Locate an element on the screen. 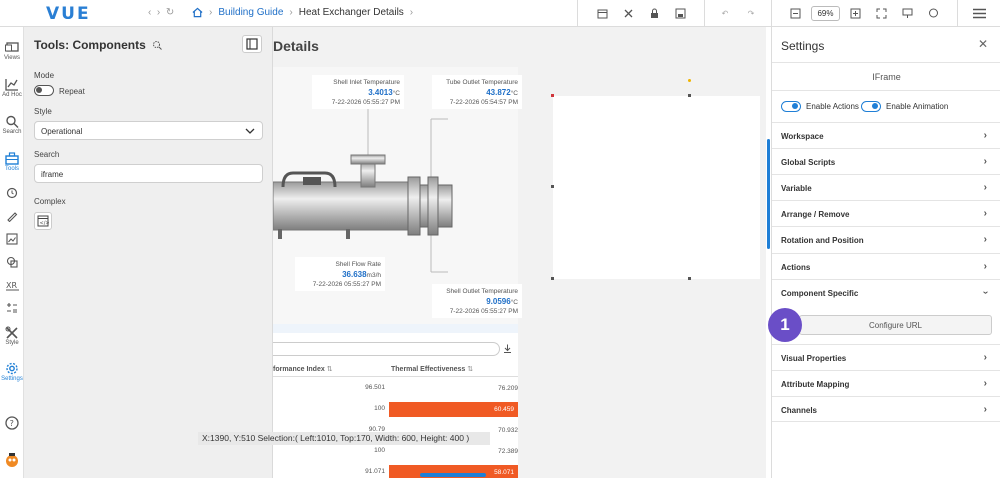 Image resolution: width=1000 pixels, height=478 pixels. nav-search: Search is located at coordinates (12, 125).